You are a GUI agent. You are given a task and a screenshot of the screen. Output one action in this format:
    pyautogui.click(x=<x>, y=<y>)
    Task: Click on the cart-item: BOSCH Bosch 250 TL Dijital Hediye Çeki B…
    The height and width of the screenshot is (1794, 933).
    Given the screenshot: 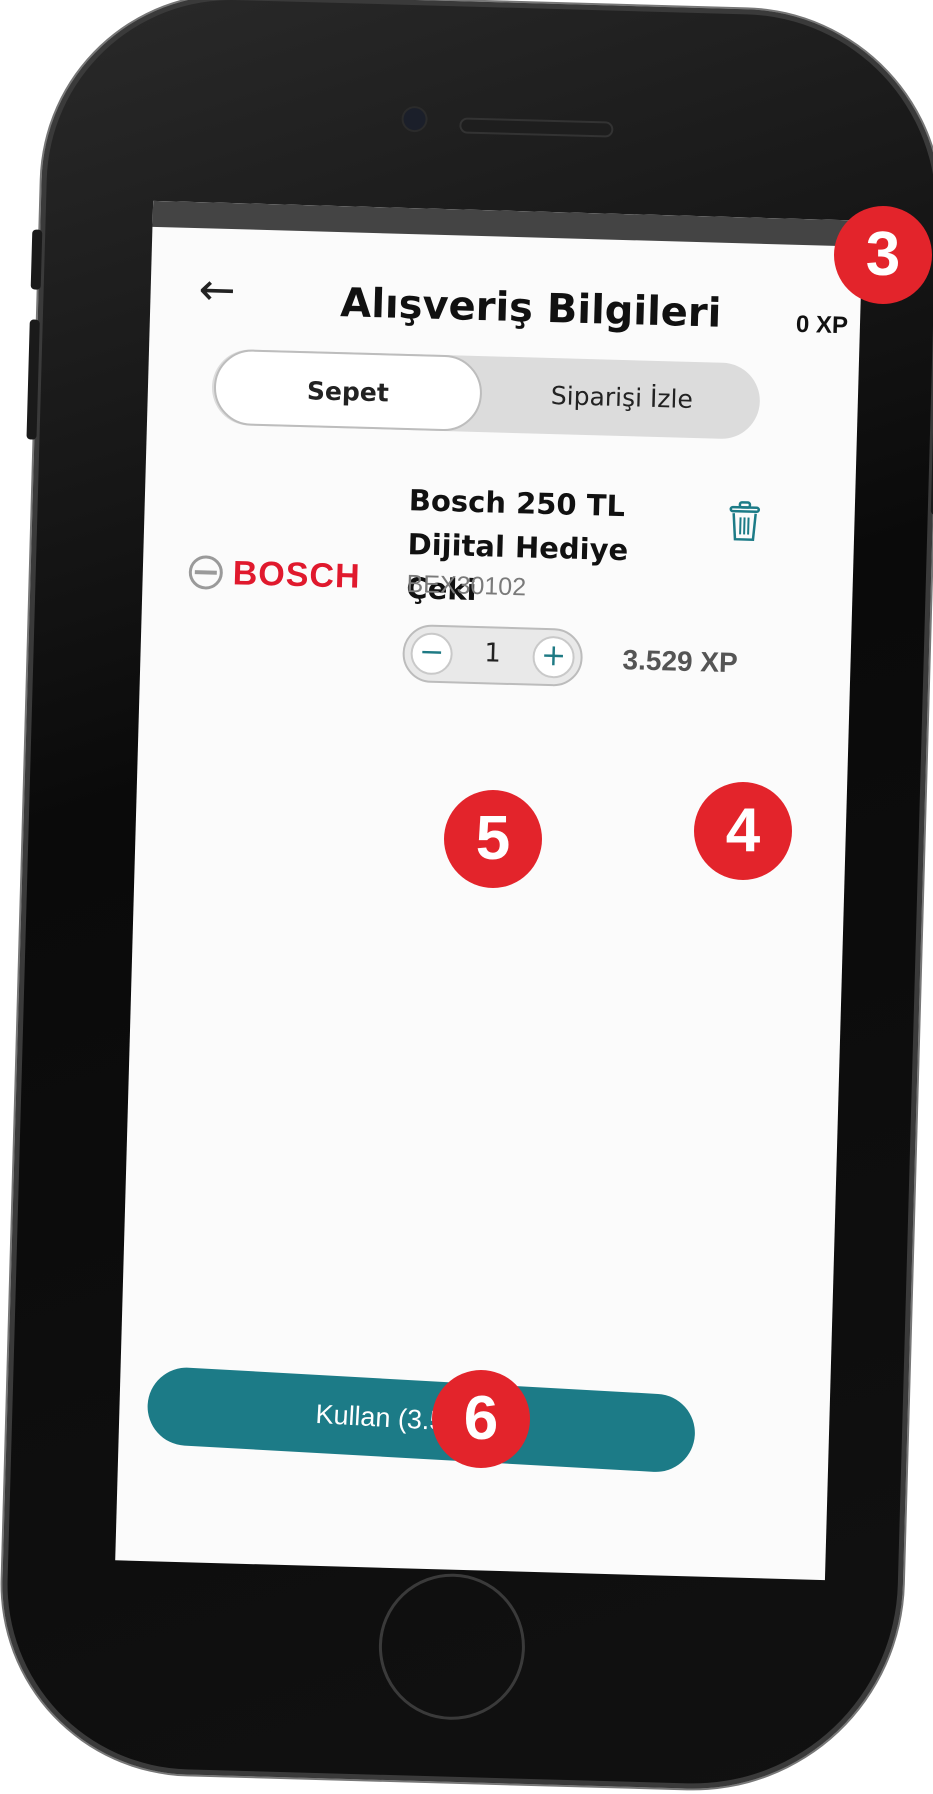 What is the action you would take?
    pyautogui.click(x=497, y=596)
    